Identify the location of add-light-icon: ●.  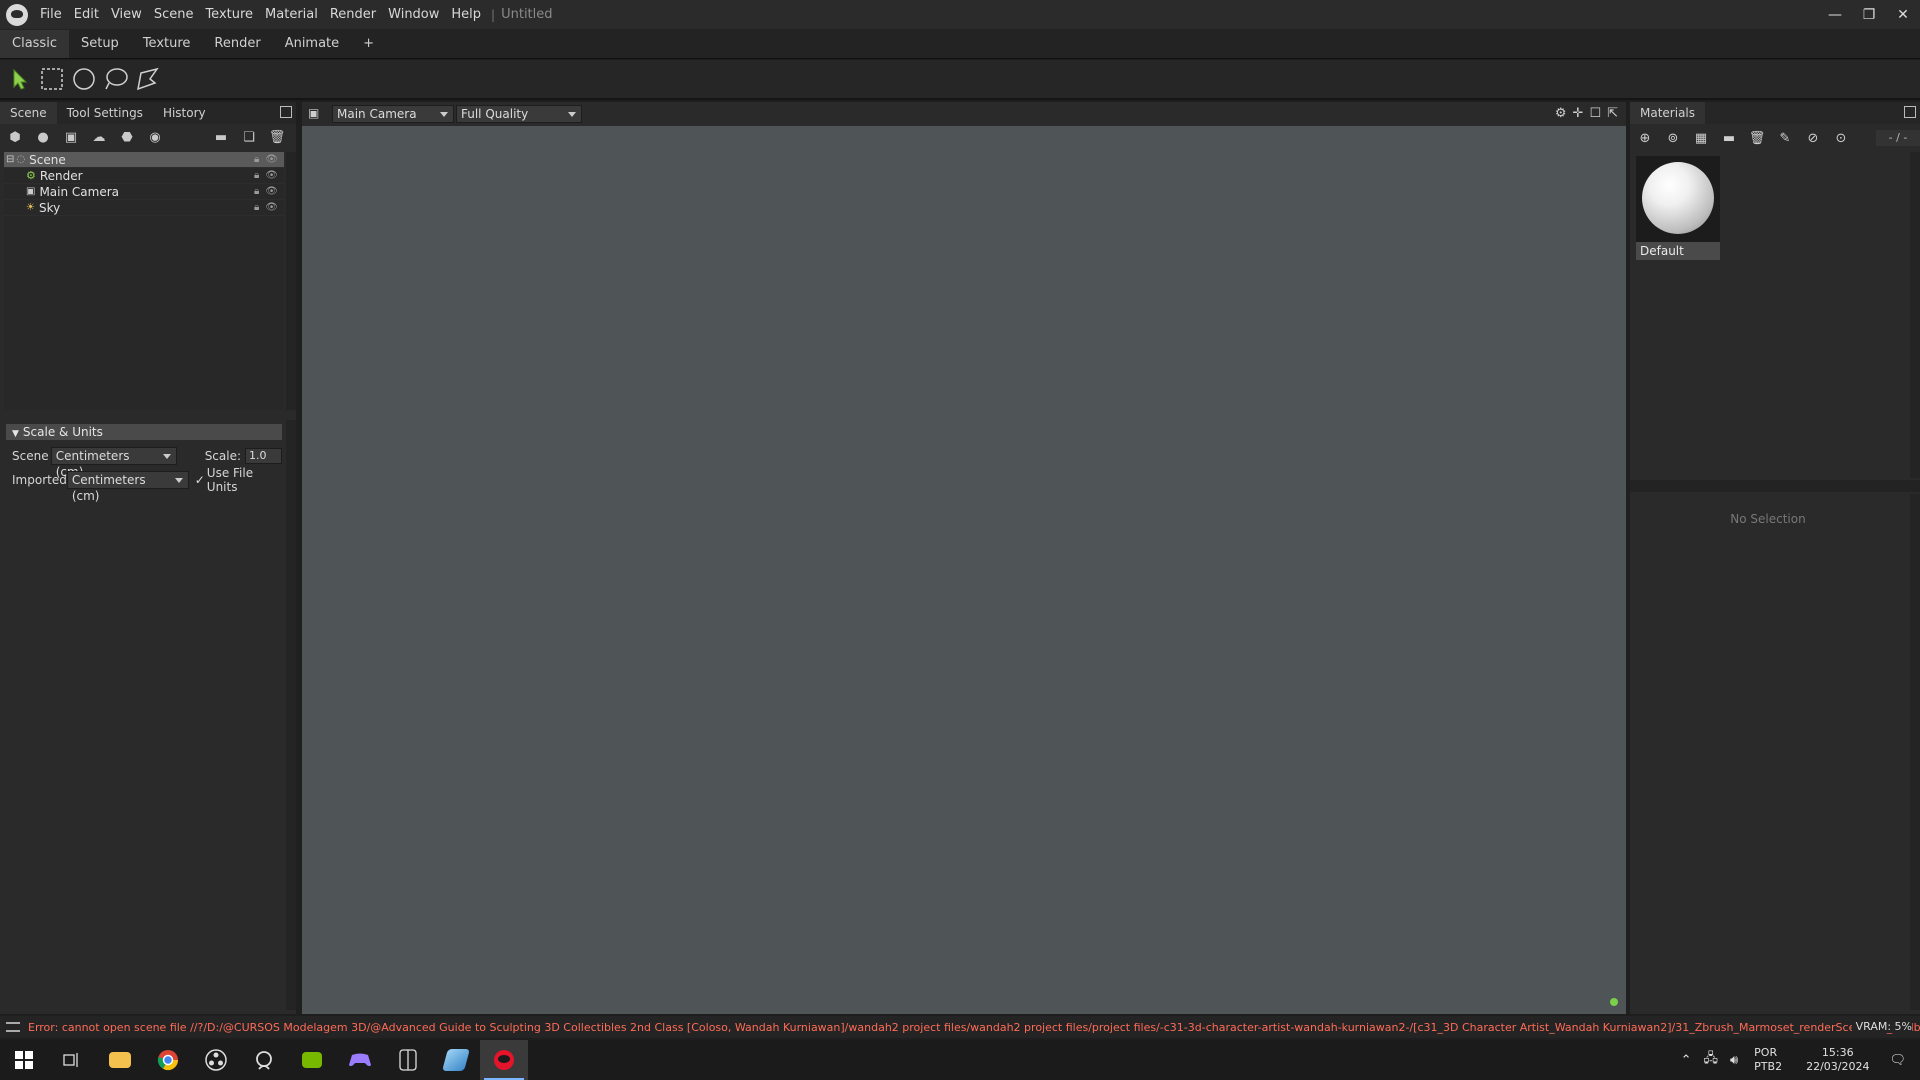
(43, 137).